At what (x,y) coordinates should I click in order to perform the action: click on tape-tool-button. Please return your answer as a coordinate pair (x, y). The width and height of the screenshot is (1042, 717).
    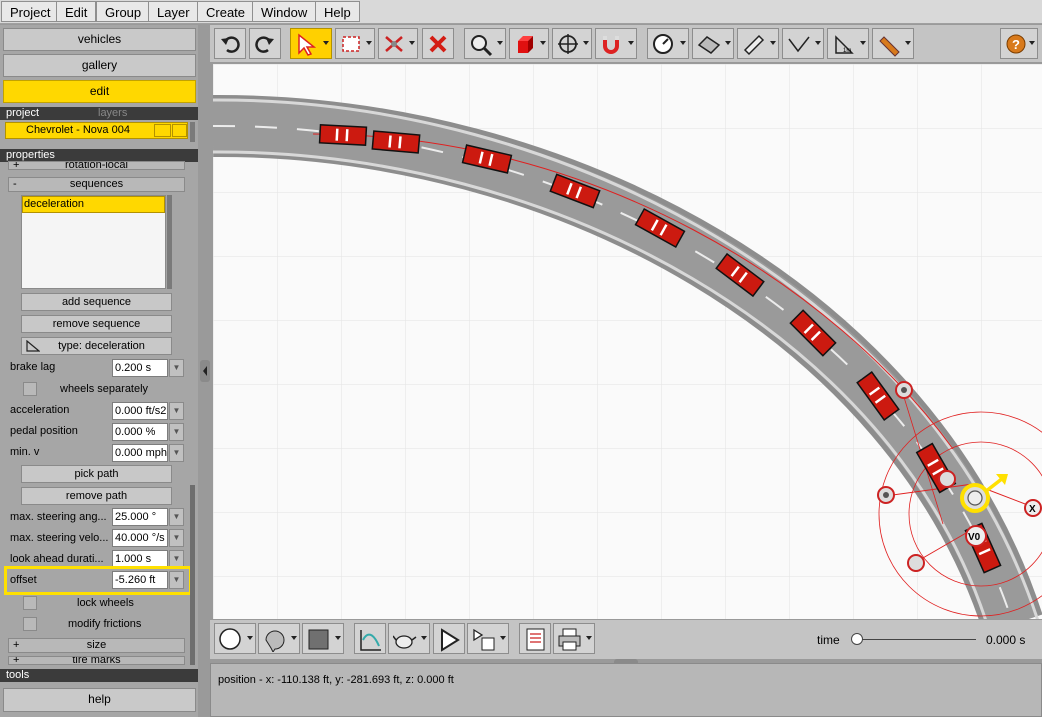
    Looking at the image, I should click on (893, 43).